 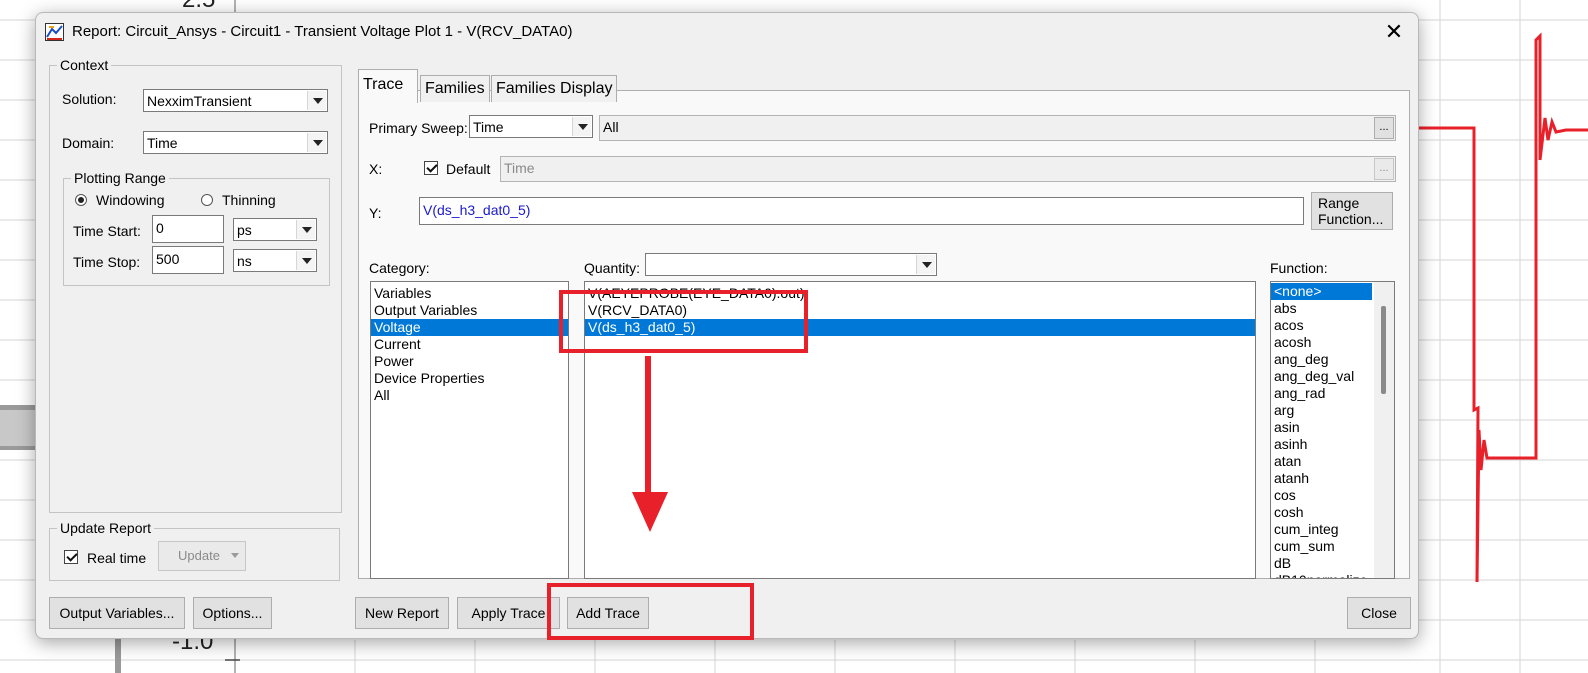 I want to click on add-trace-highlight-box, so click(x=650, y=611).